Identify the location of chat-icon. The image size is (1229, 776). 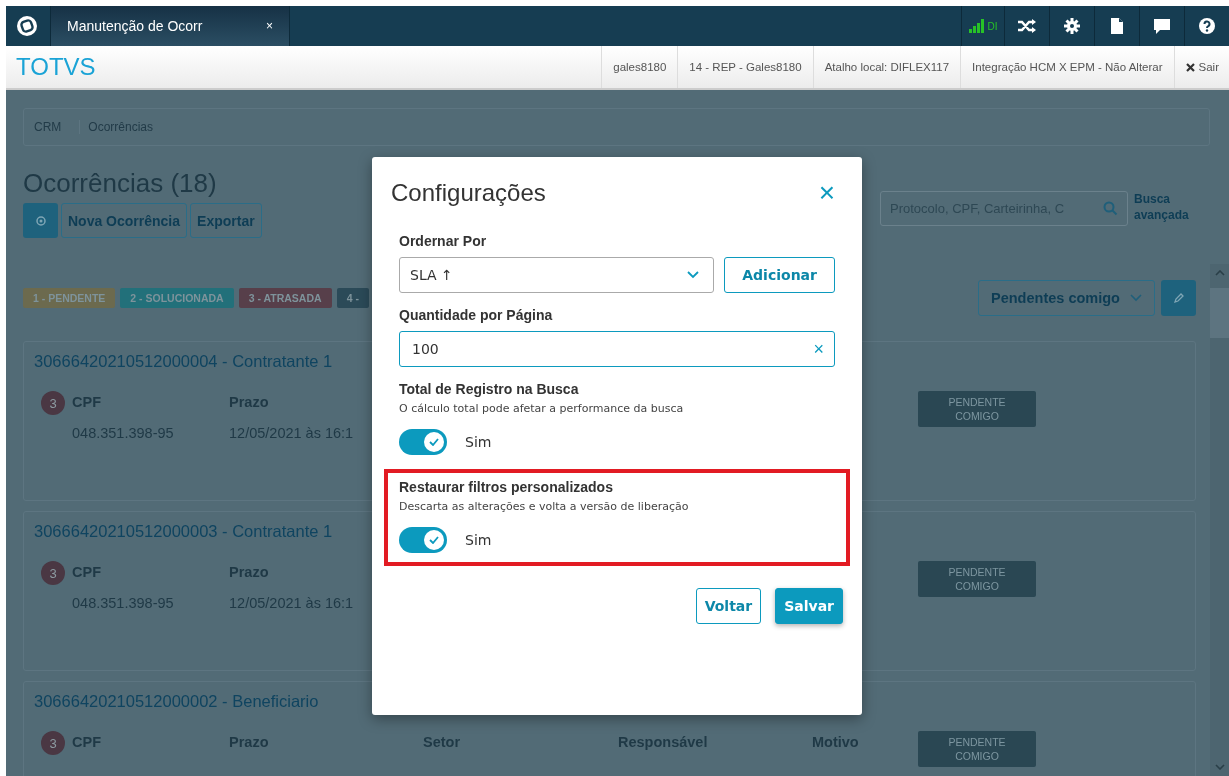
(1162, 26).